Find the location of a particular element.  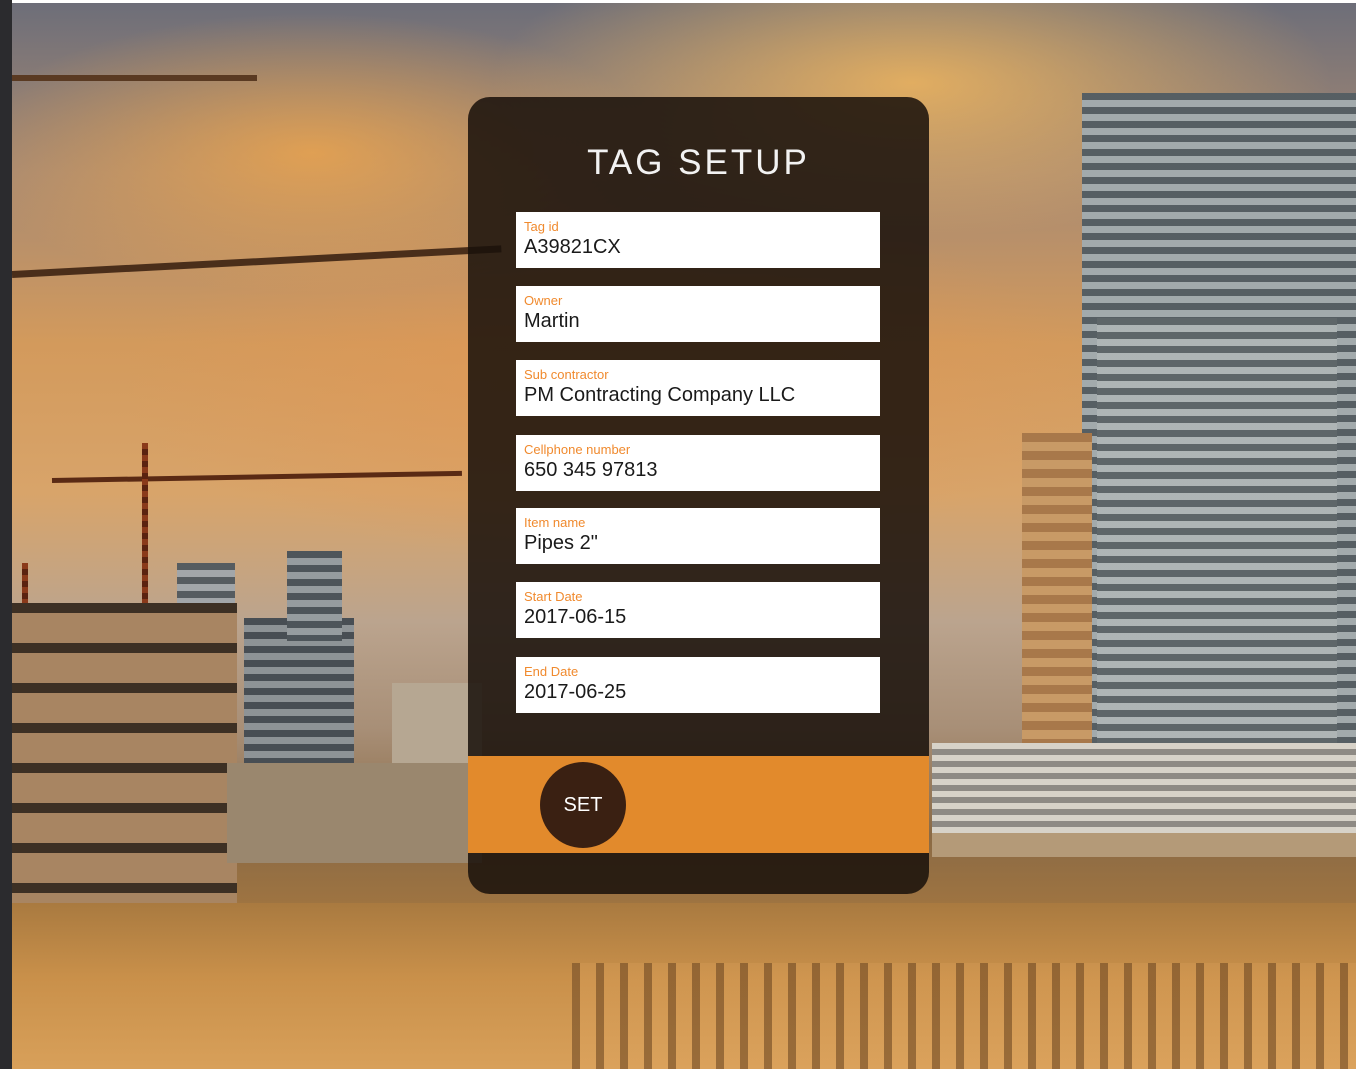

owner-label: Owner is located at coordinates (543, 300).